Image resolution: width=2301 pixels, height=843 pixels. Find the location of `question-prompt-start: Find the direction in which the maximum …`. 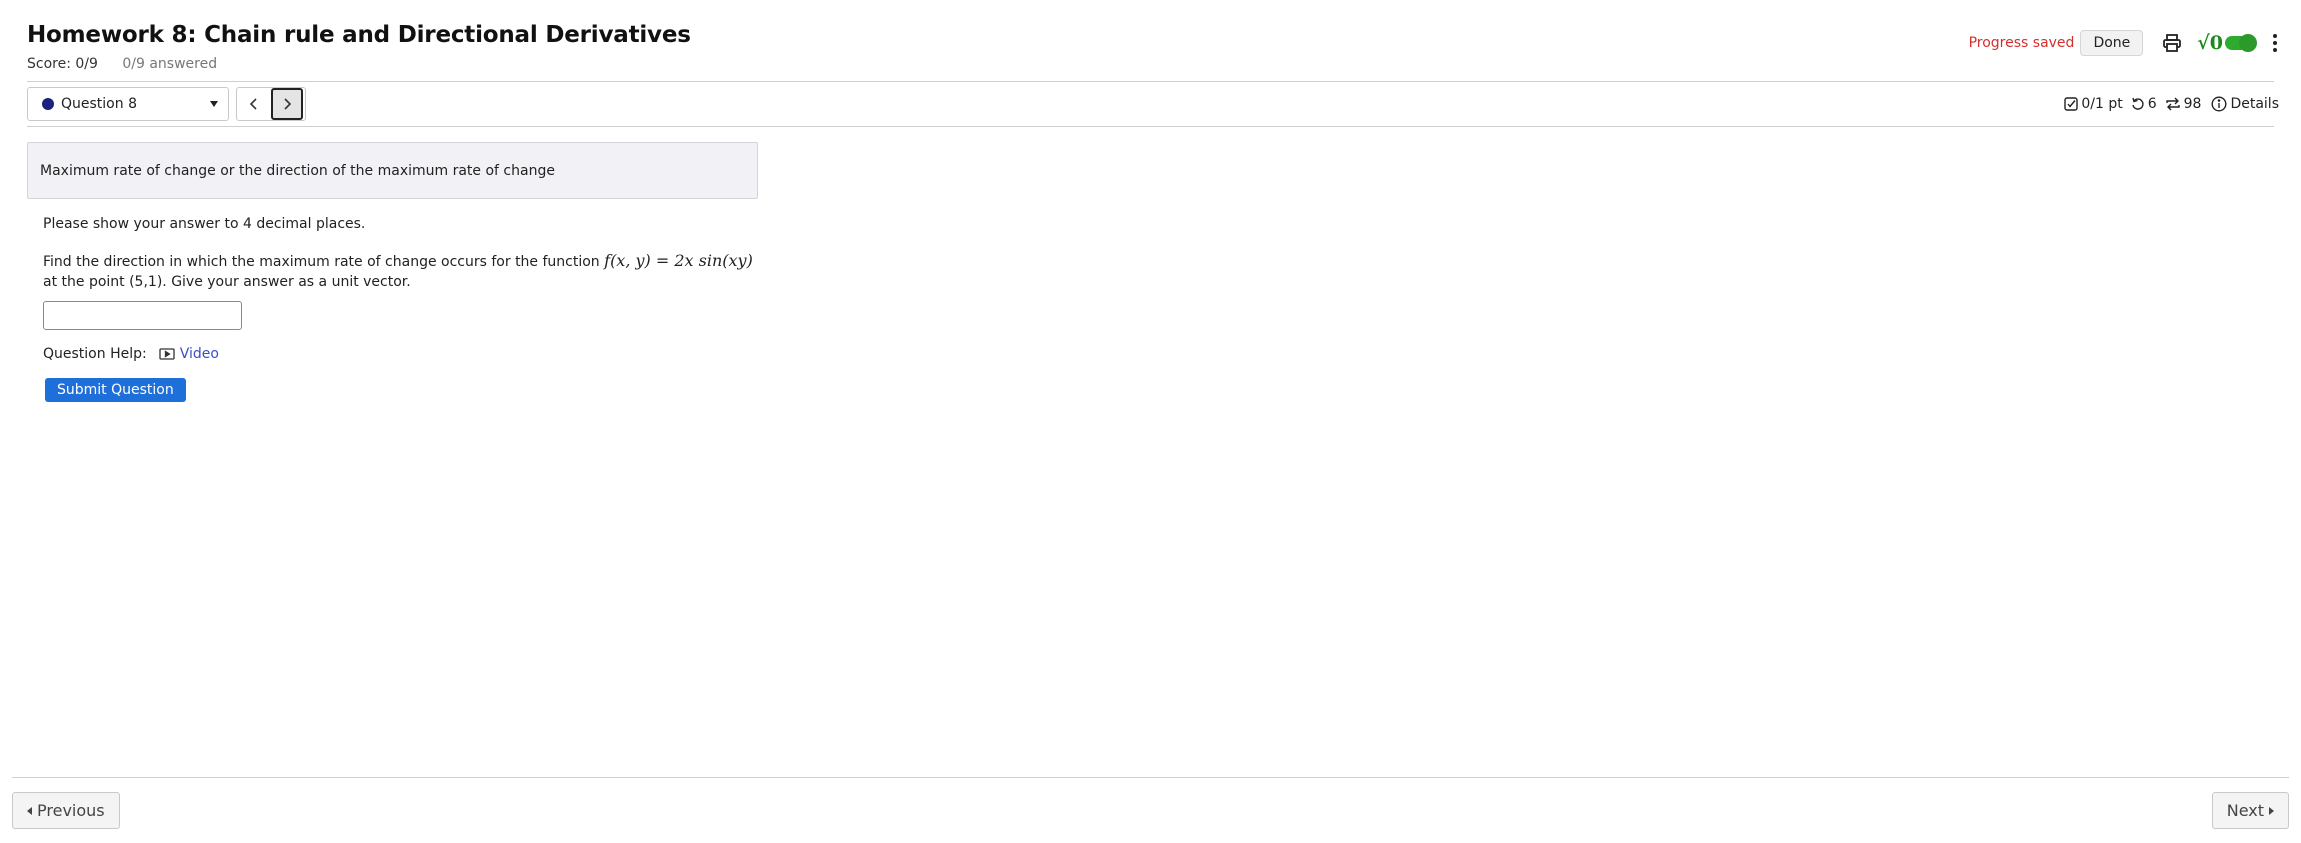

question-prompt-start: Find the direction in which the maximum … is located at coordinates (324, 262).